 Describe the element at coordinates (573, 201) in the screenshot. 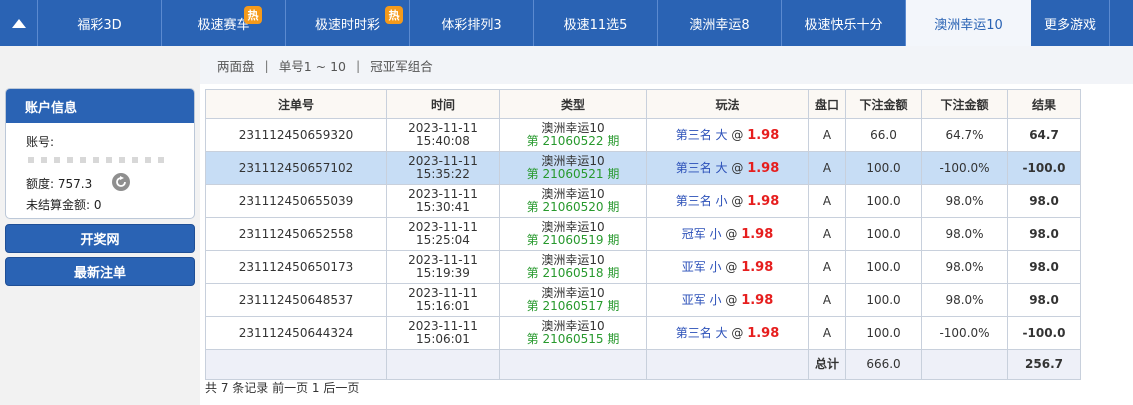

I see `bet-type: 澳洲幸运10 第 21060520 期` at that location.